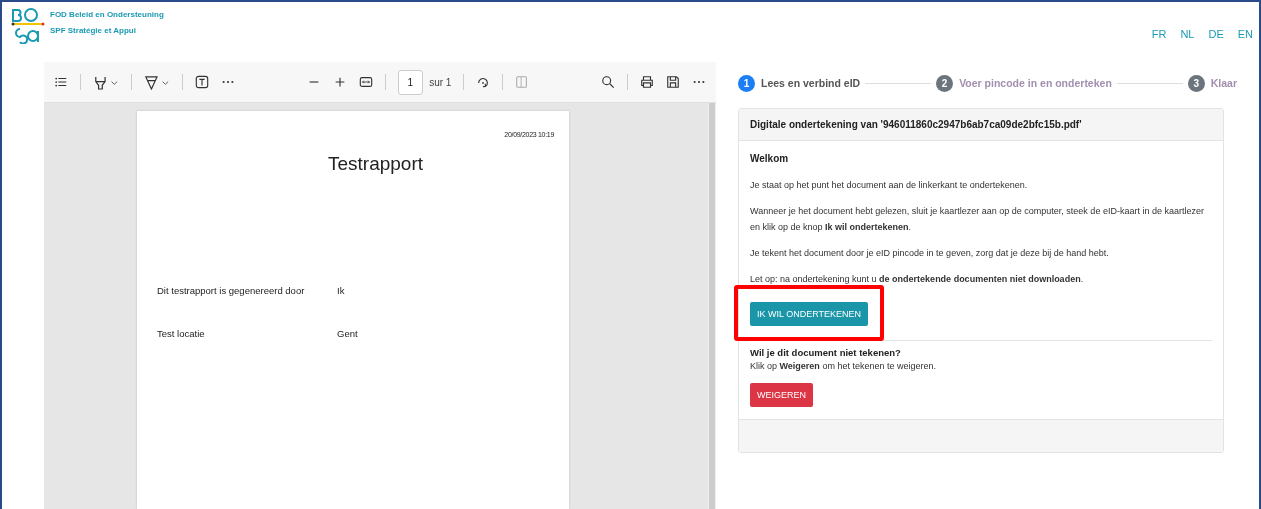 The height and width of the screenshot is (509, 1261). Describe the element at coordinates (712, 306) in the screenshot. I see `scrollbar` at that location.